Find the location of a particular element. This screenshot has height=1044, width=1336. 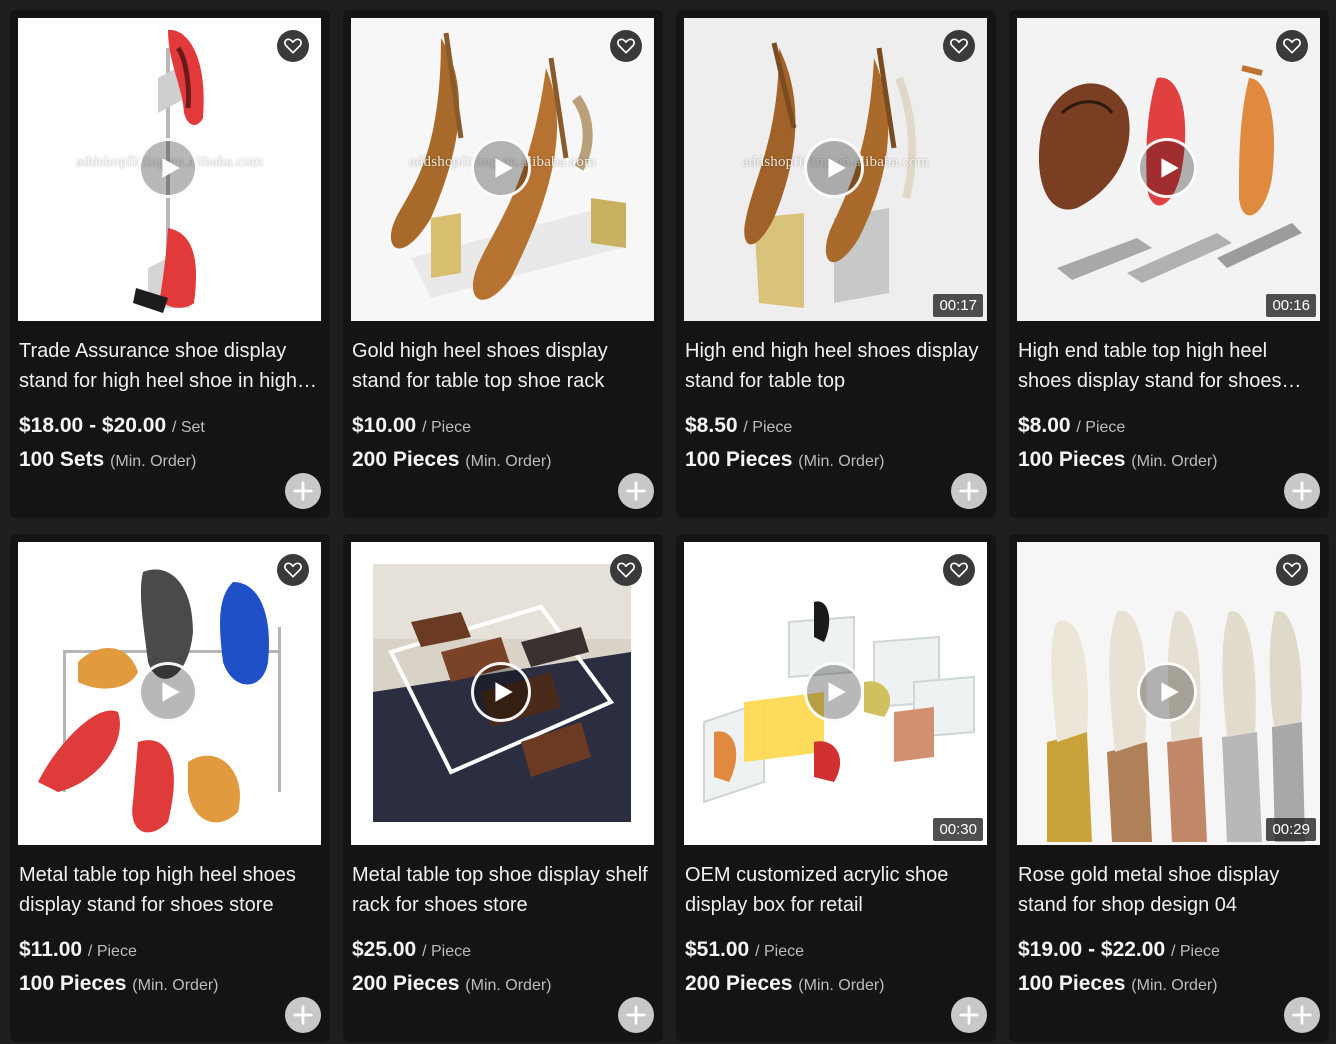

price-range: $18.00 - $20.00 / Set is located at coordinates (112, 426).